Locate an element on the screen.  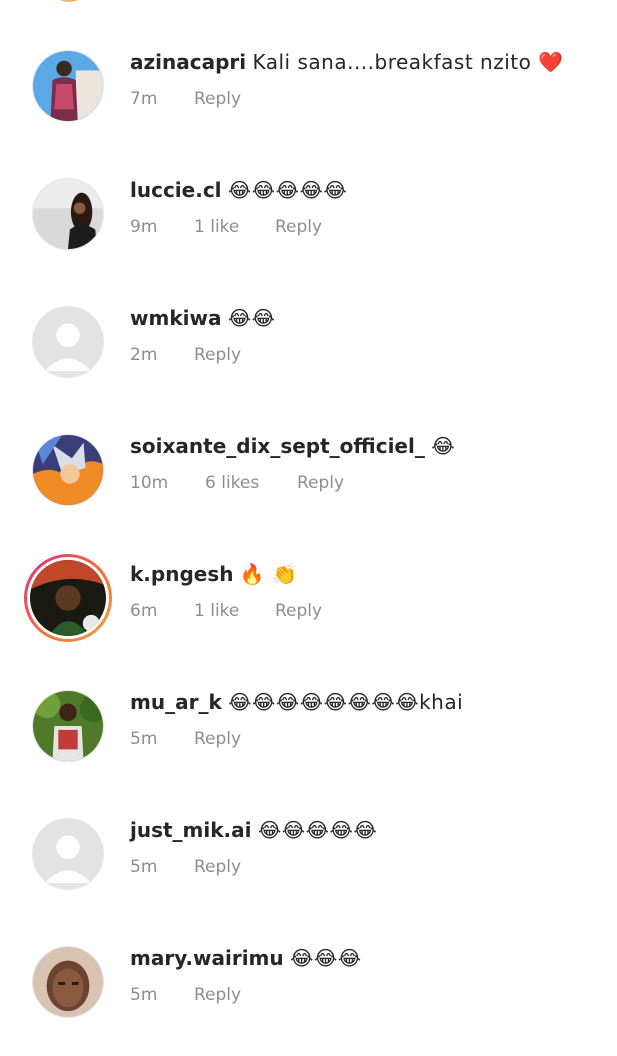
avatar-partial is located at coordinates (69, 1).